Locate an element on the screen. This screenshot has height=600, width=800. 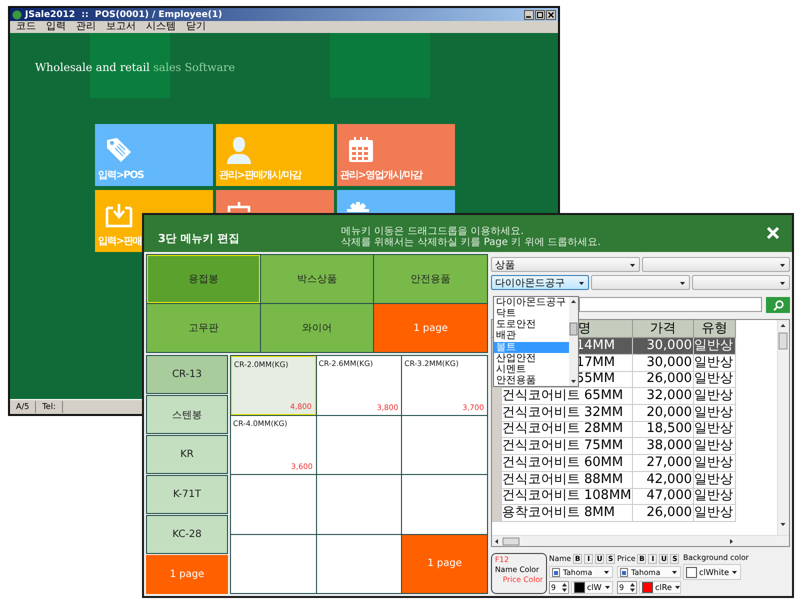
dialog-title: 3단 메뉴키 편집 is located at coordinates (199, 238).